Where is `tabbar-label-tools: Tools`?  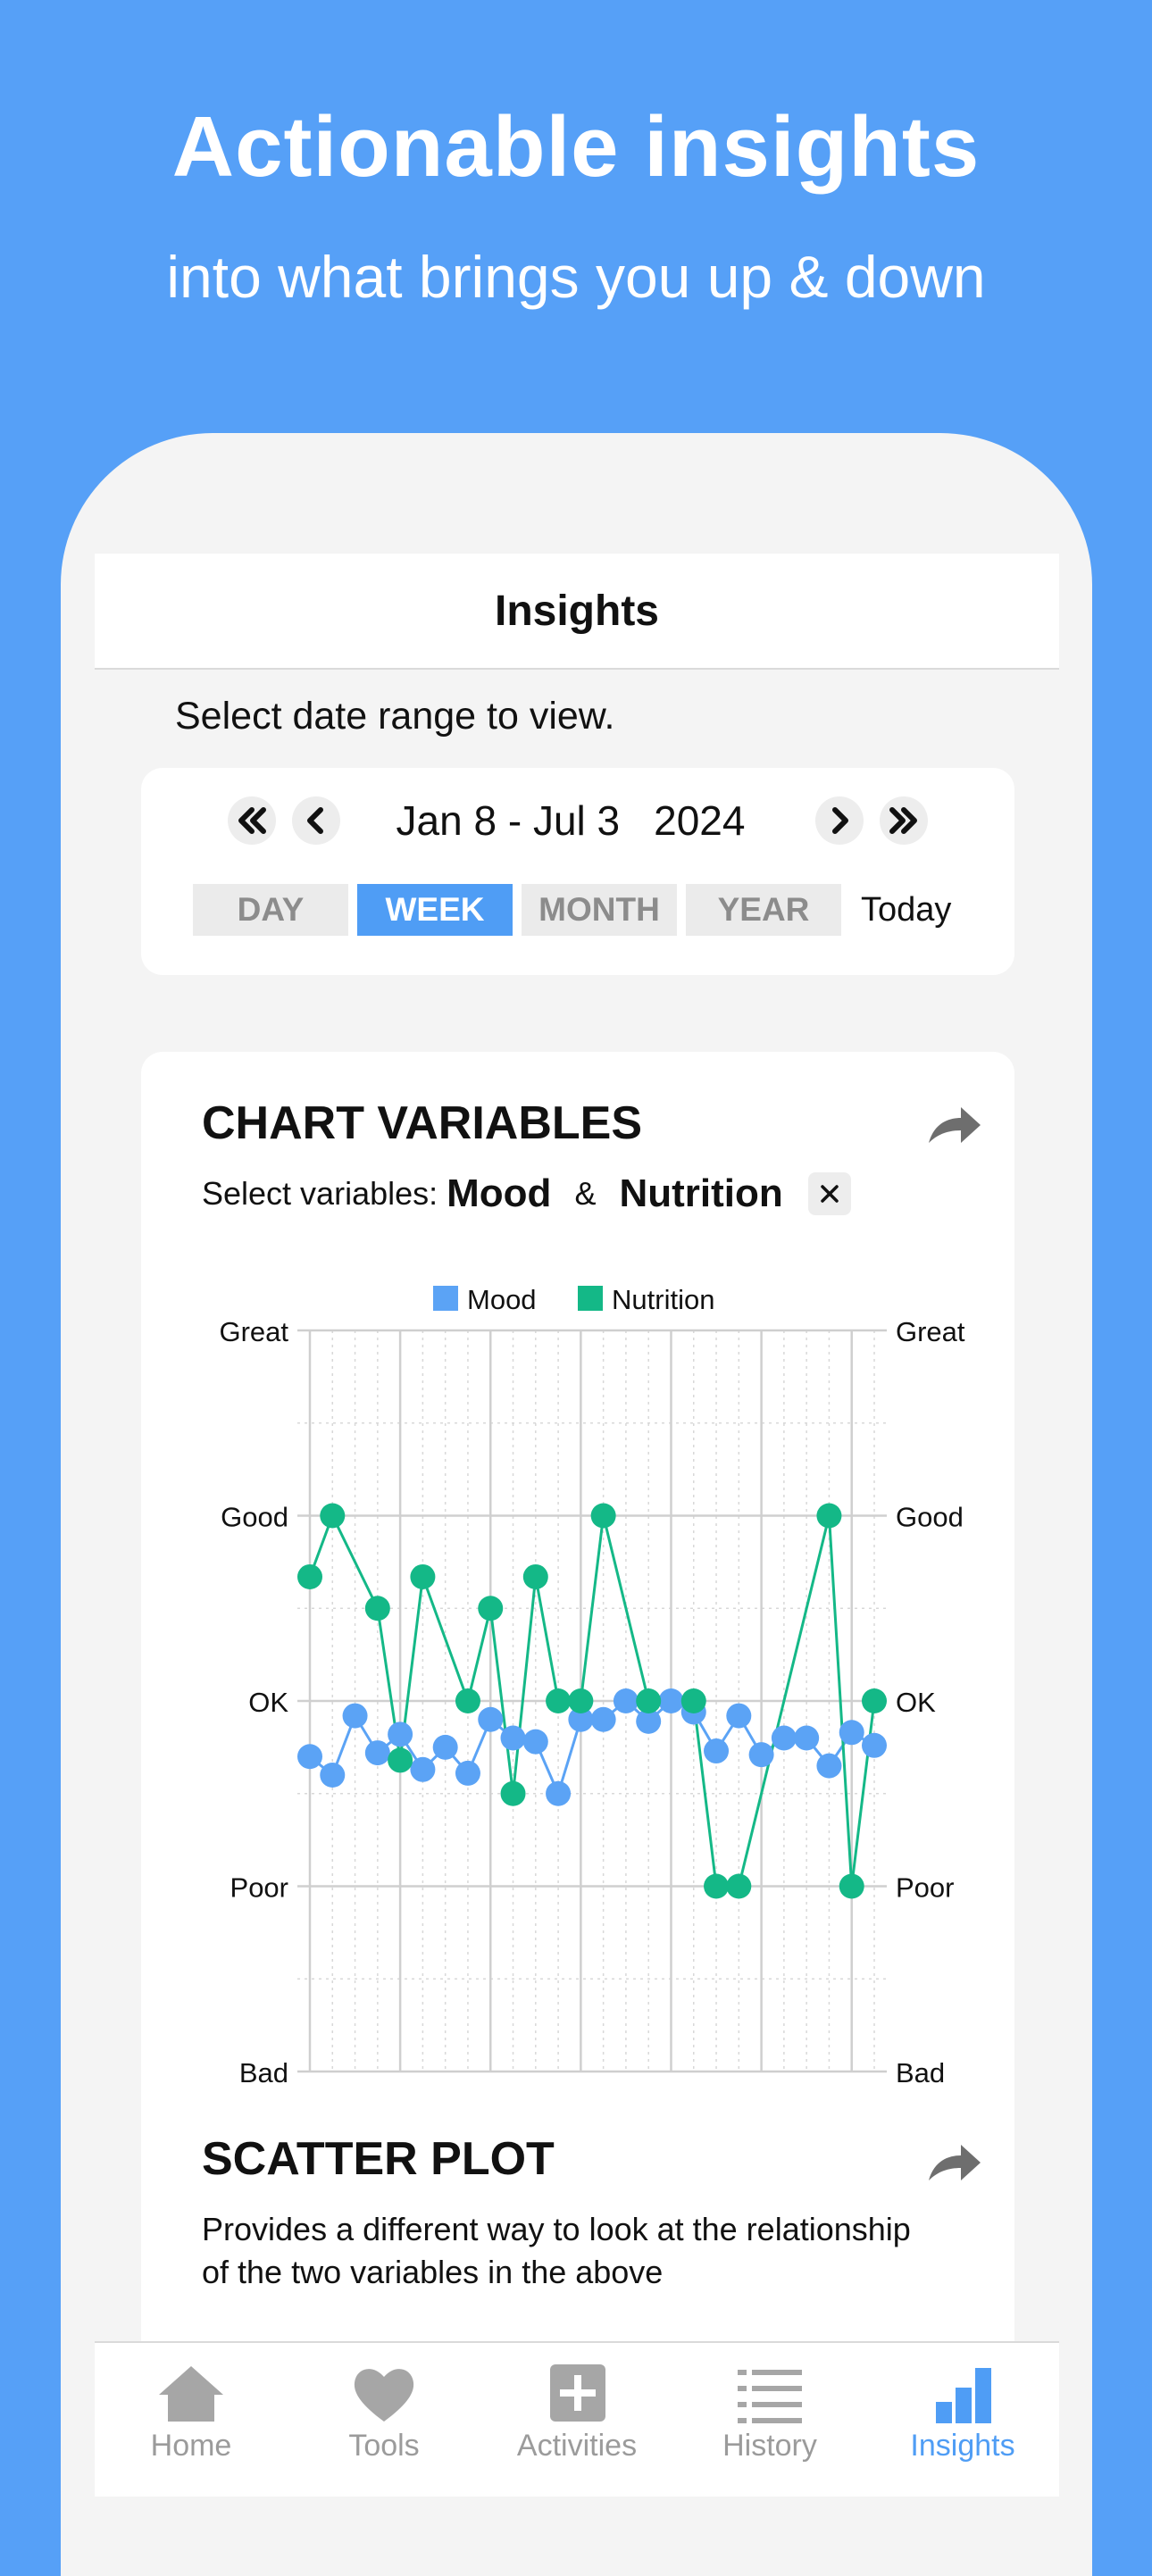
tabbar-label-tools: Tools is located at coordinates (384, 2446).